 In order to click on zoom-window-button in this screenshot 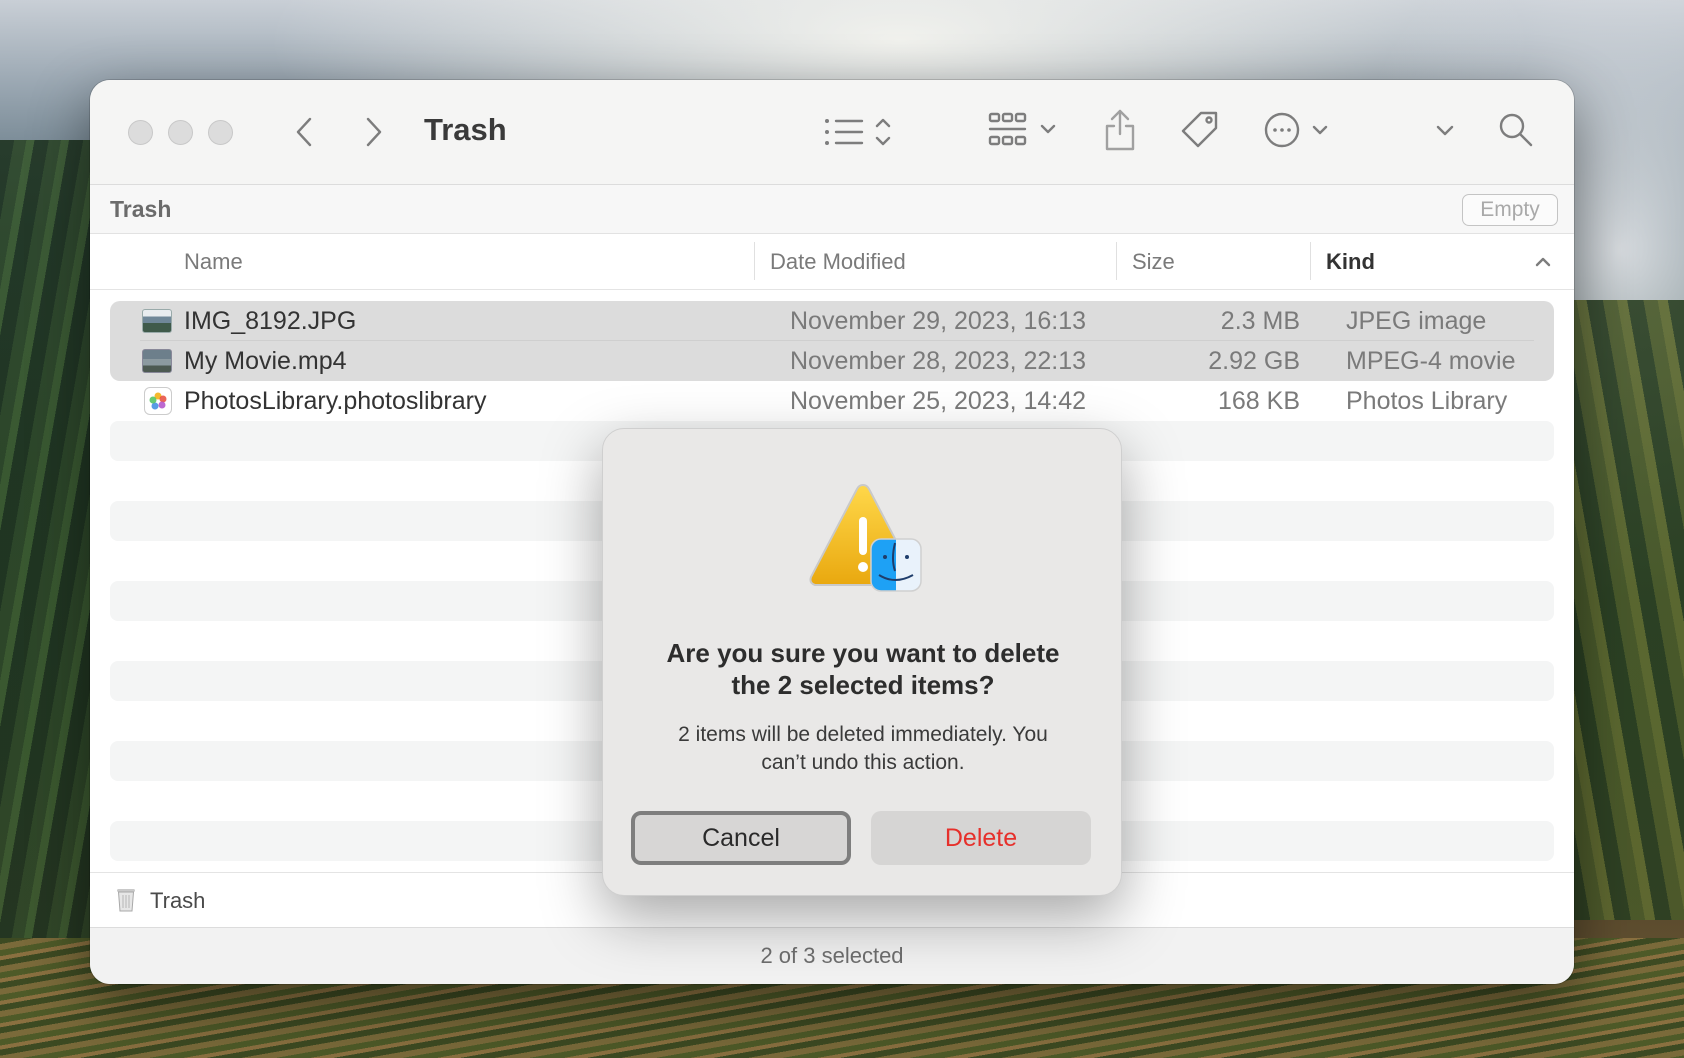, I will do `click(220, 132)`.